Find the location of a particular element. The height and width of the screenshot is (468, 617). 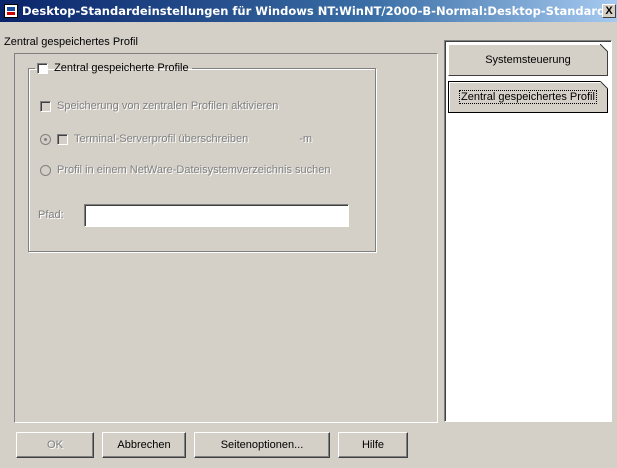

app-icon is located at coordinates (11, 11).